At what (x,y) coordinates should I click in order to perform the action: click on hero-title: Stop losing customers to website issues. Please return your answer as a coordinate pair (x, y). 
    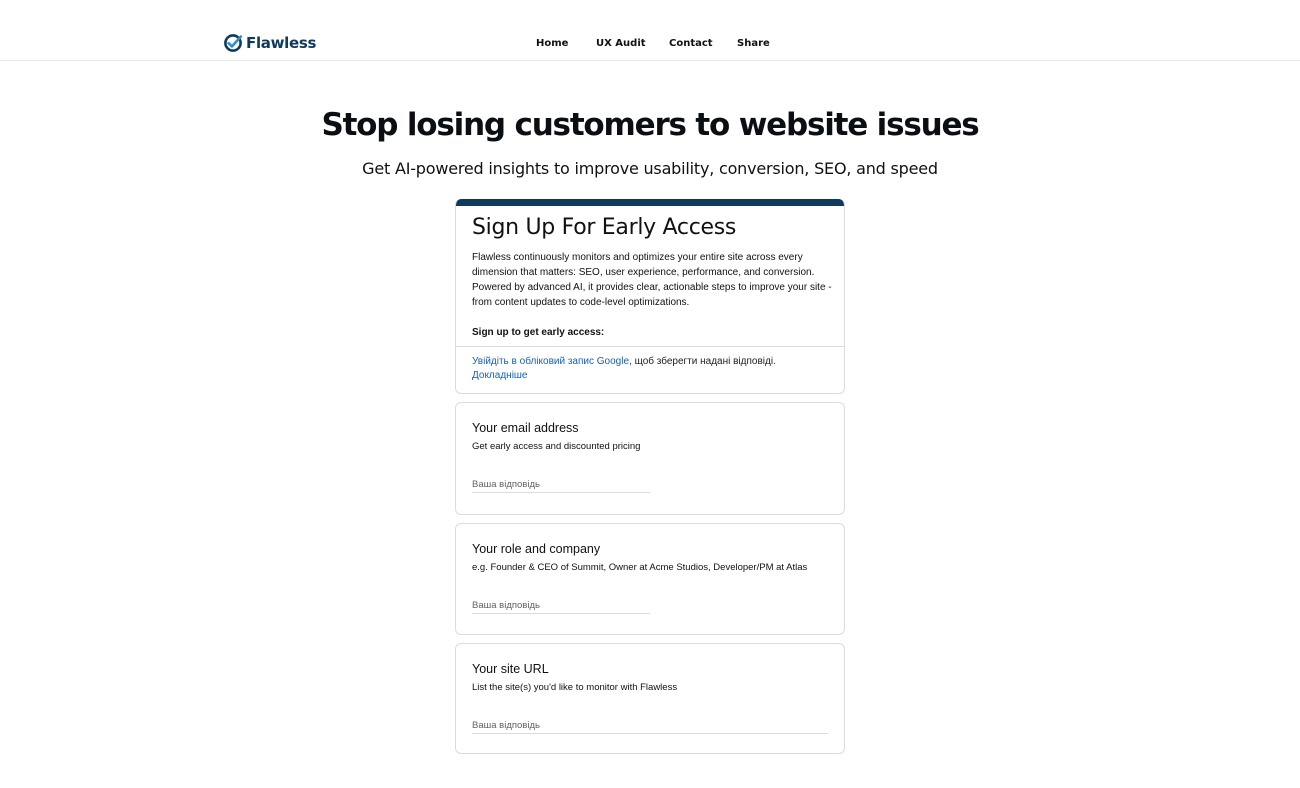
    Looking at the image, I should click on (650, 125).